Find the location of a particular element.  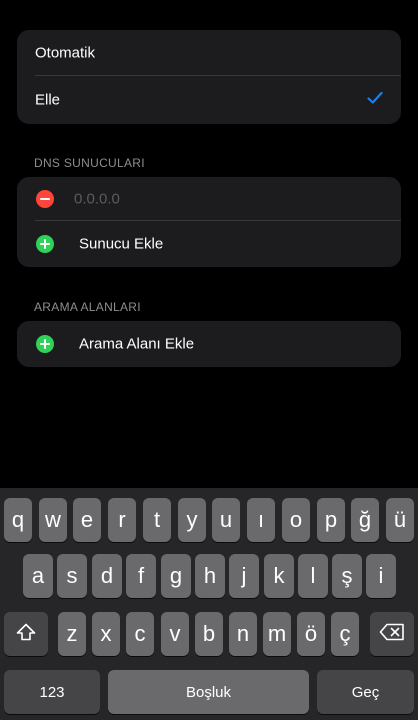

key: i is located at coordinates (381, 576).